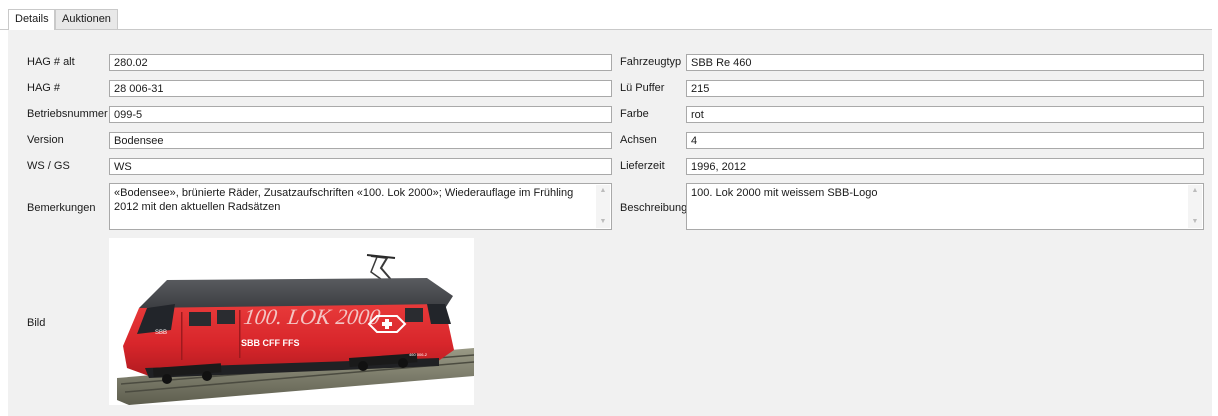 This screenshot has height=416, width=1218. Describe the element at coordinates (86, 19) in the screenshot. I see `tab-auktionen: Auktionen` at that location.